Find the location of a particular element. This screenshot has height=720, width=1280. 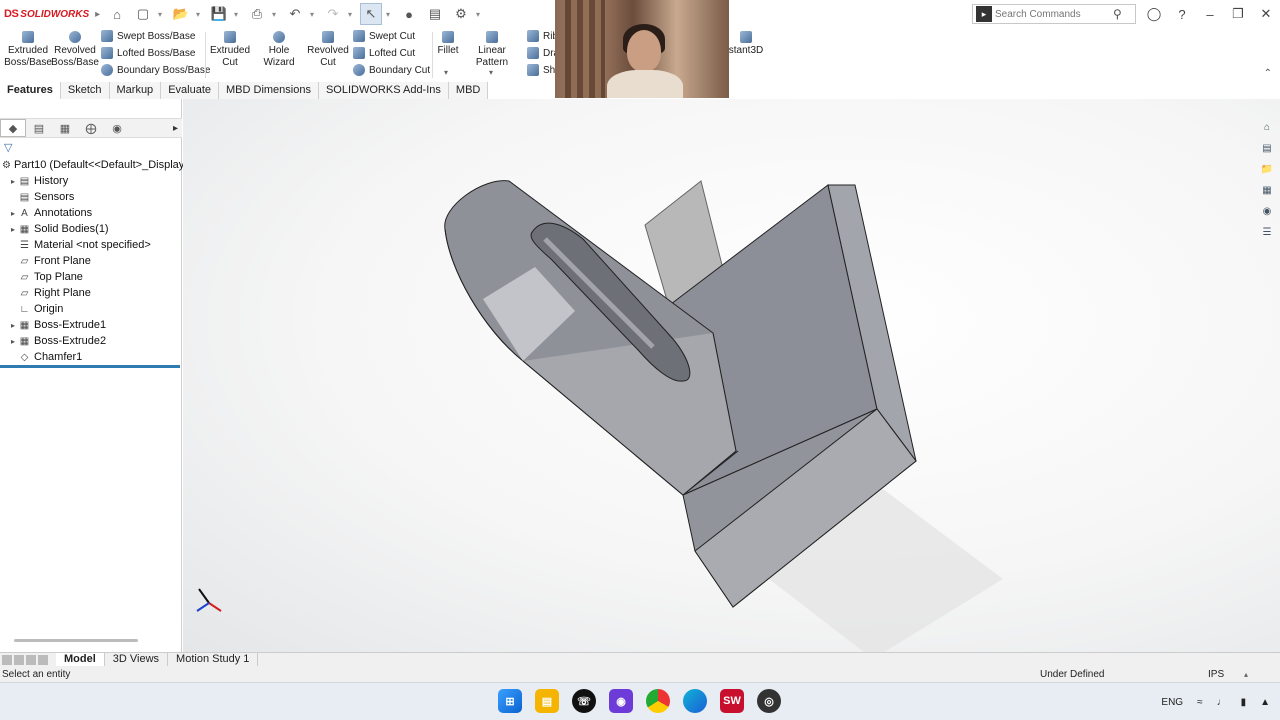

account-icon: ◯ is located at coordinates (1154, 14).